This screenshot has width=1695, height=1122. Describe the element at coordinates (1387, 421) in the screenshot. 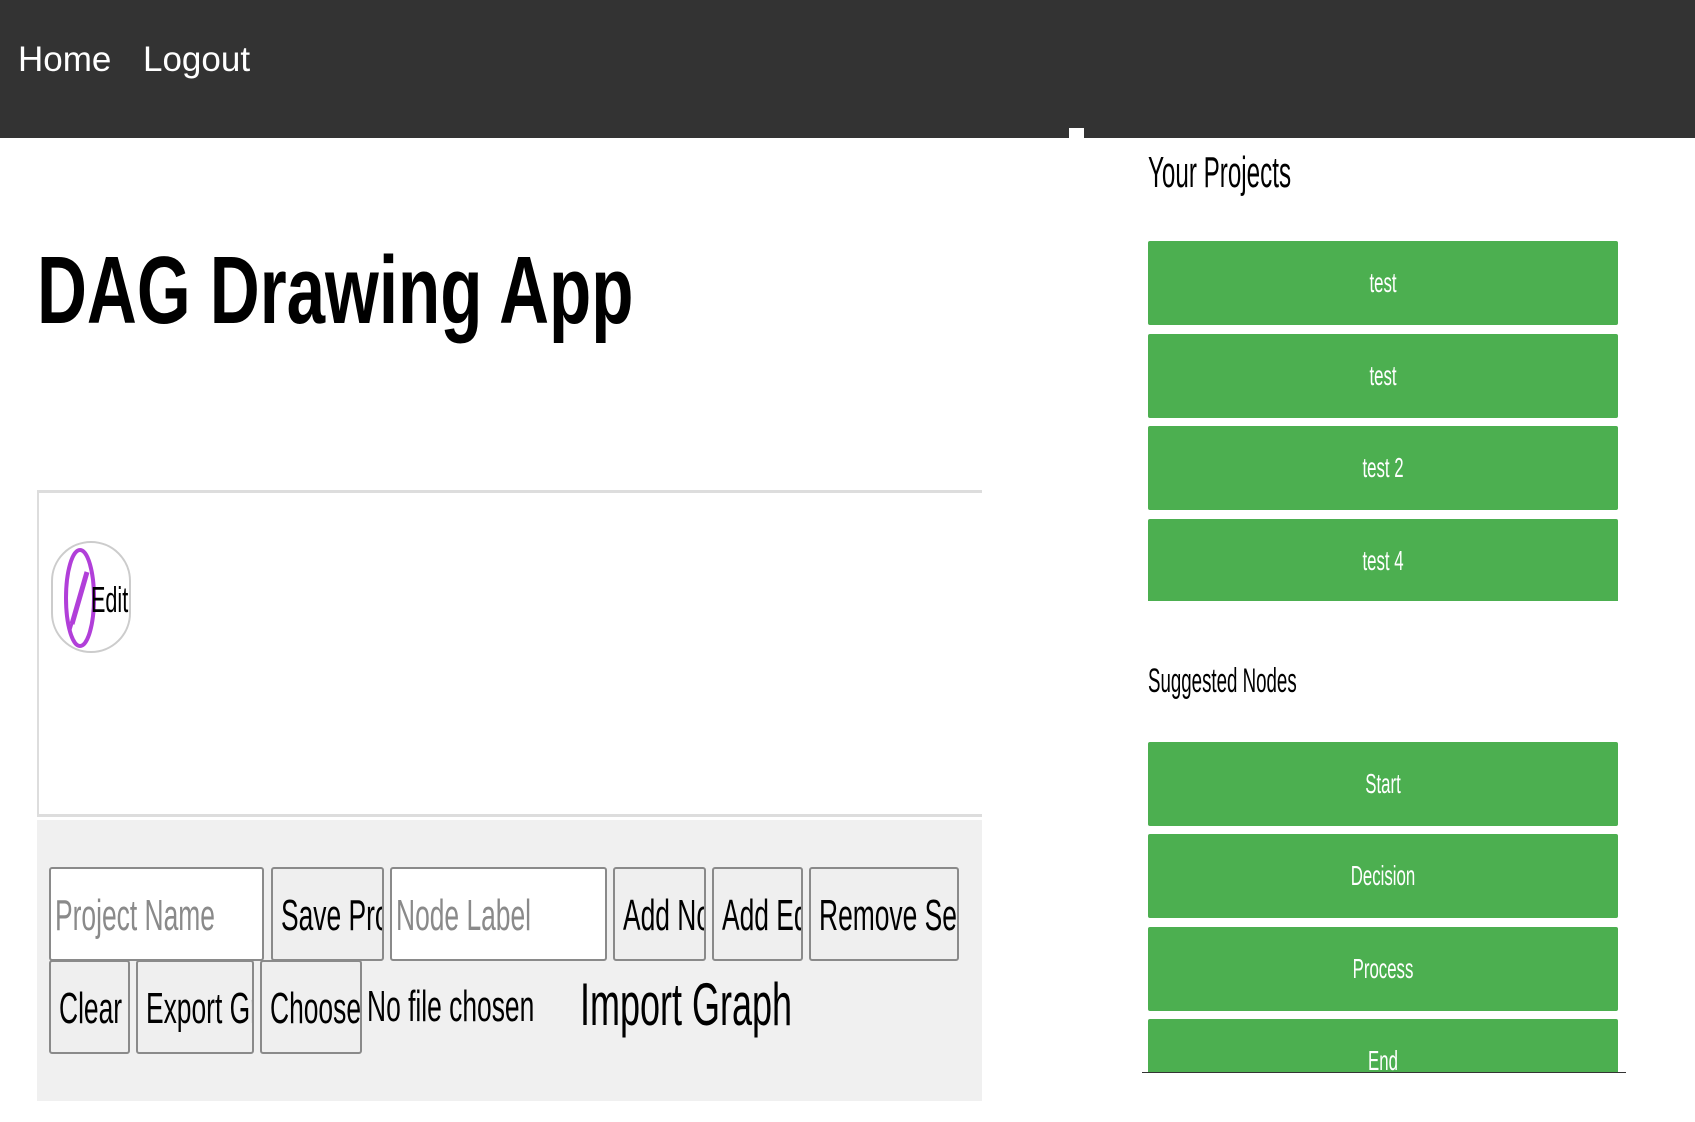

I see `projects-list: test test test 2 test 4` at that location.